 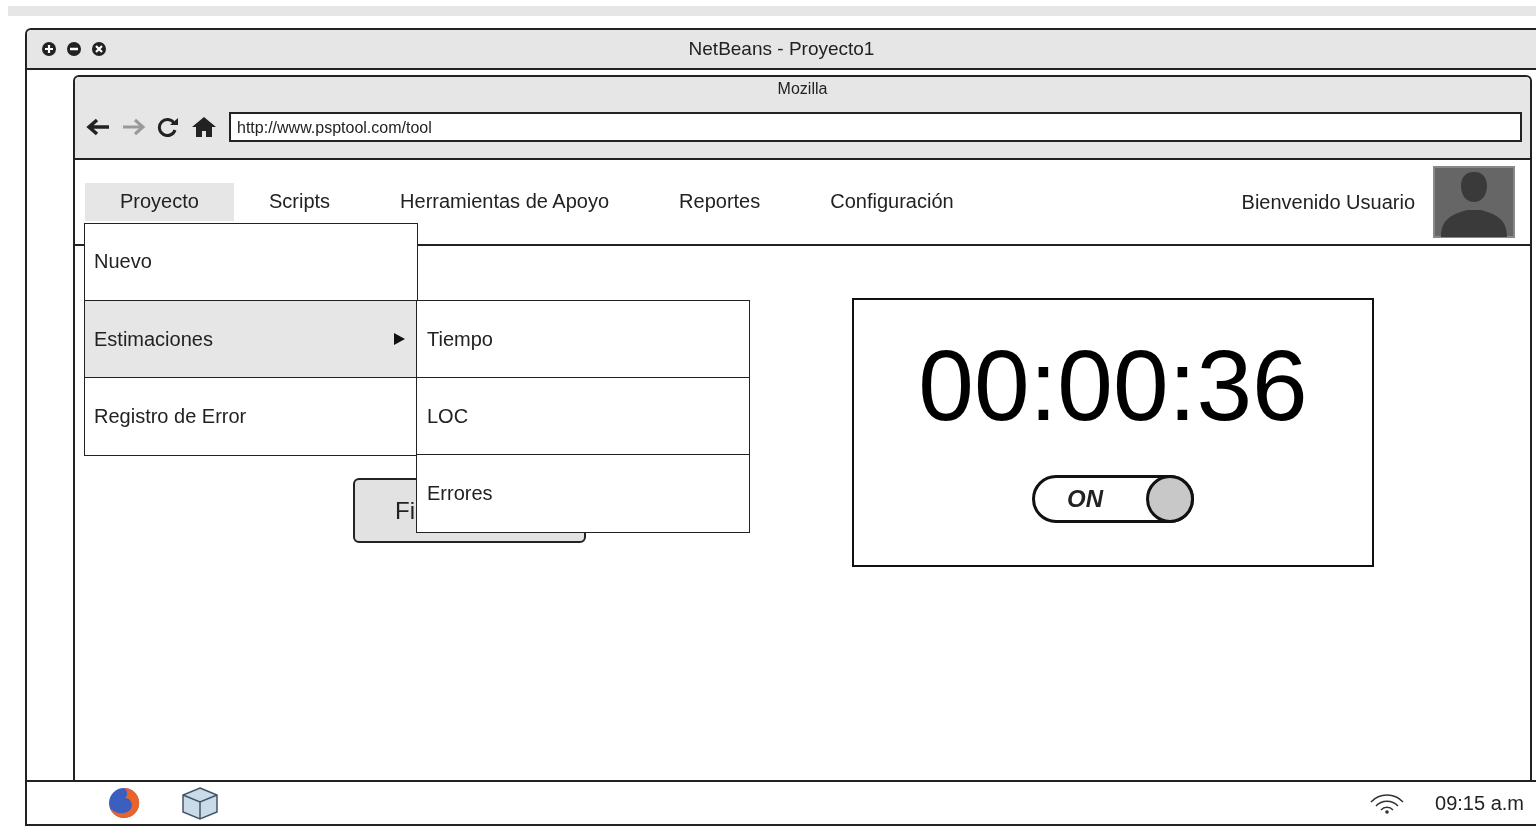 I want to click on submenu-item: Tiempo, so click(x=583, y=339).